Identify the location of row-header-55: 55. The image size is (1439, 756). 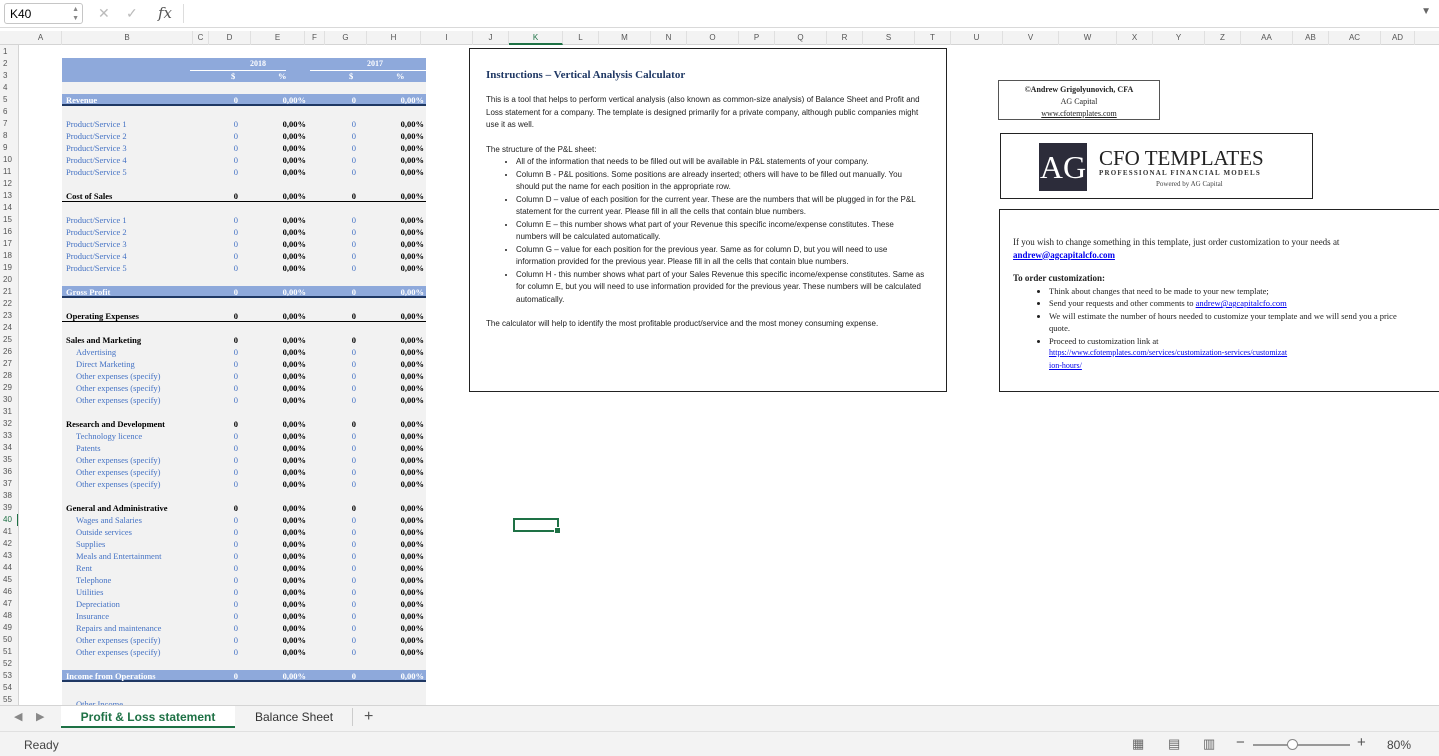
(9, 699).